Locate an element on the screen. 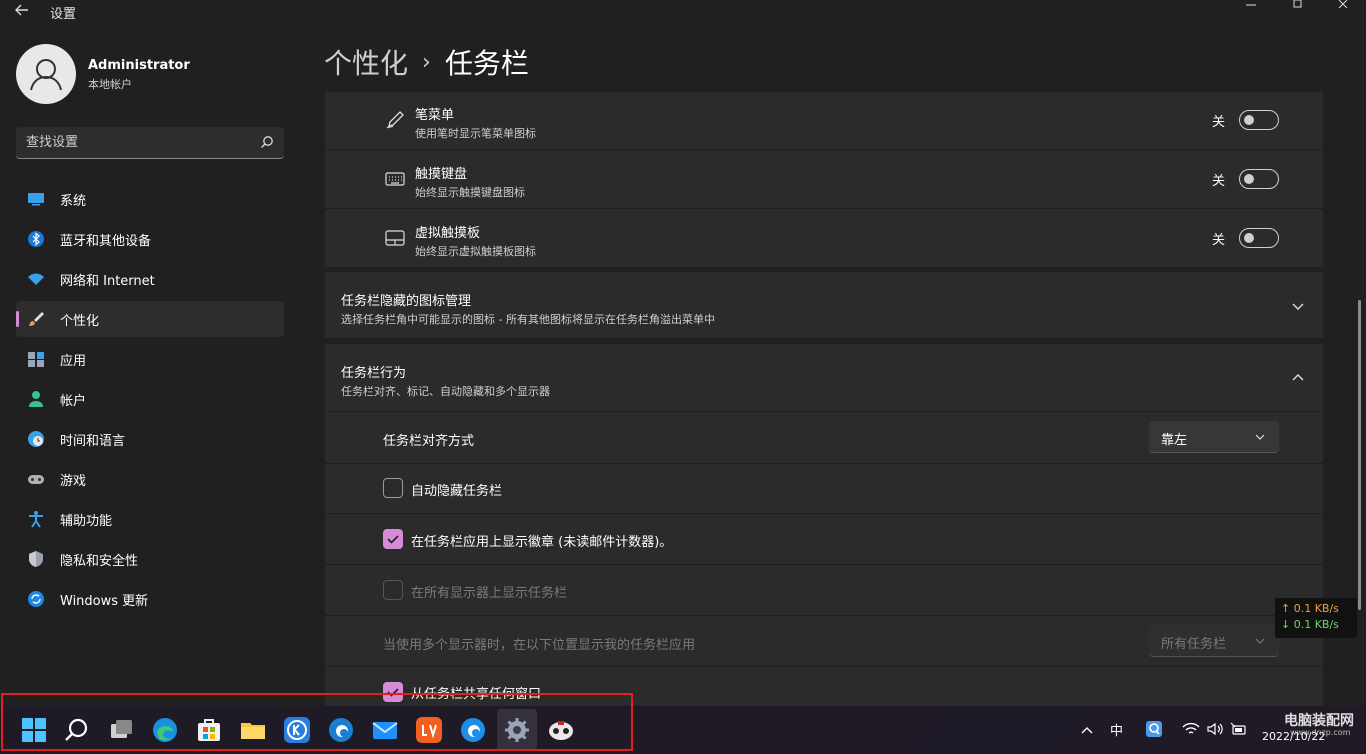 This screenshot has height=754, width=1366. sidebar-item-accounts: 帐户 is located at coordinates (150, 399).